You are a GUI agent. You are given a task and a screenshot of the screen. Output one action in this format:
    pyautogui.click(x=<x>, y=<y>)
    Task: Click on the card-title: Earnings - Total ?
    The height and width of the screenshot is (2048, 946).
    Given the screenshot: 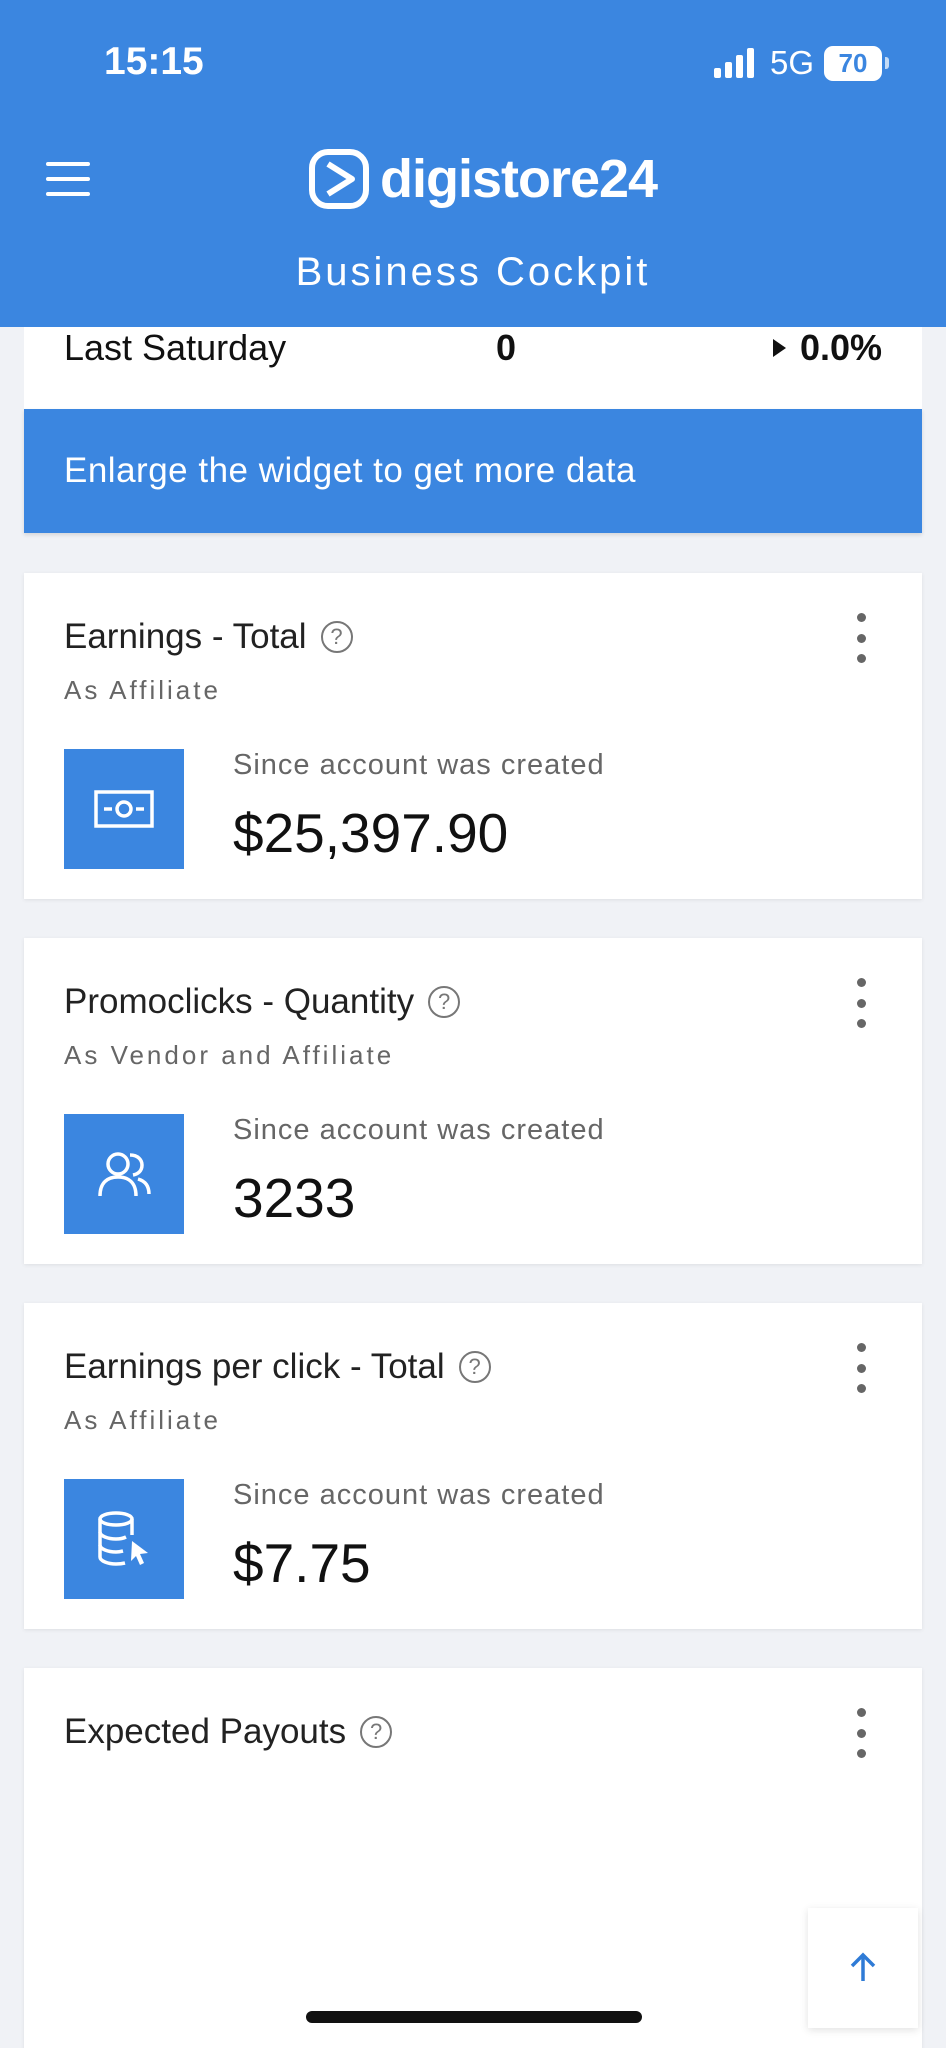 What is the action you would take?
    pyautogui.click(x=208, y=637)
    